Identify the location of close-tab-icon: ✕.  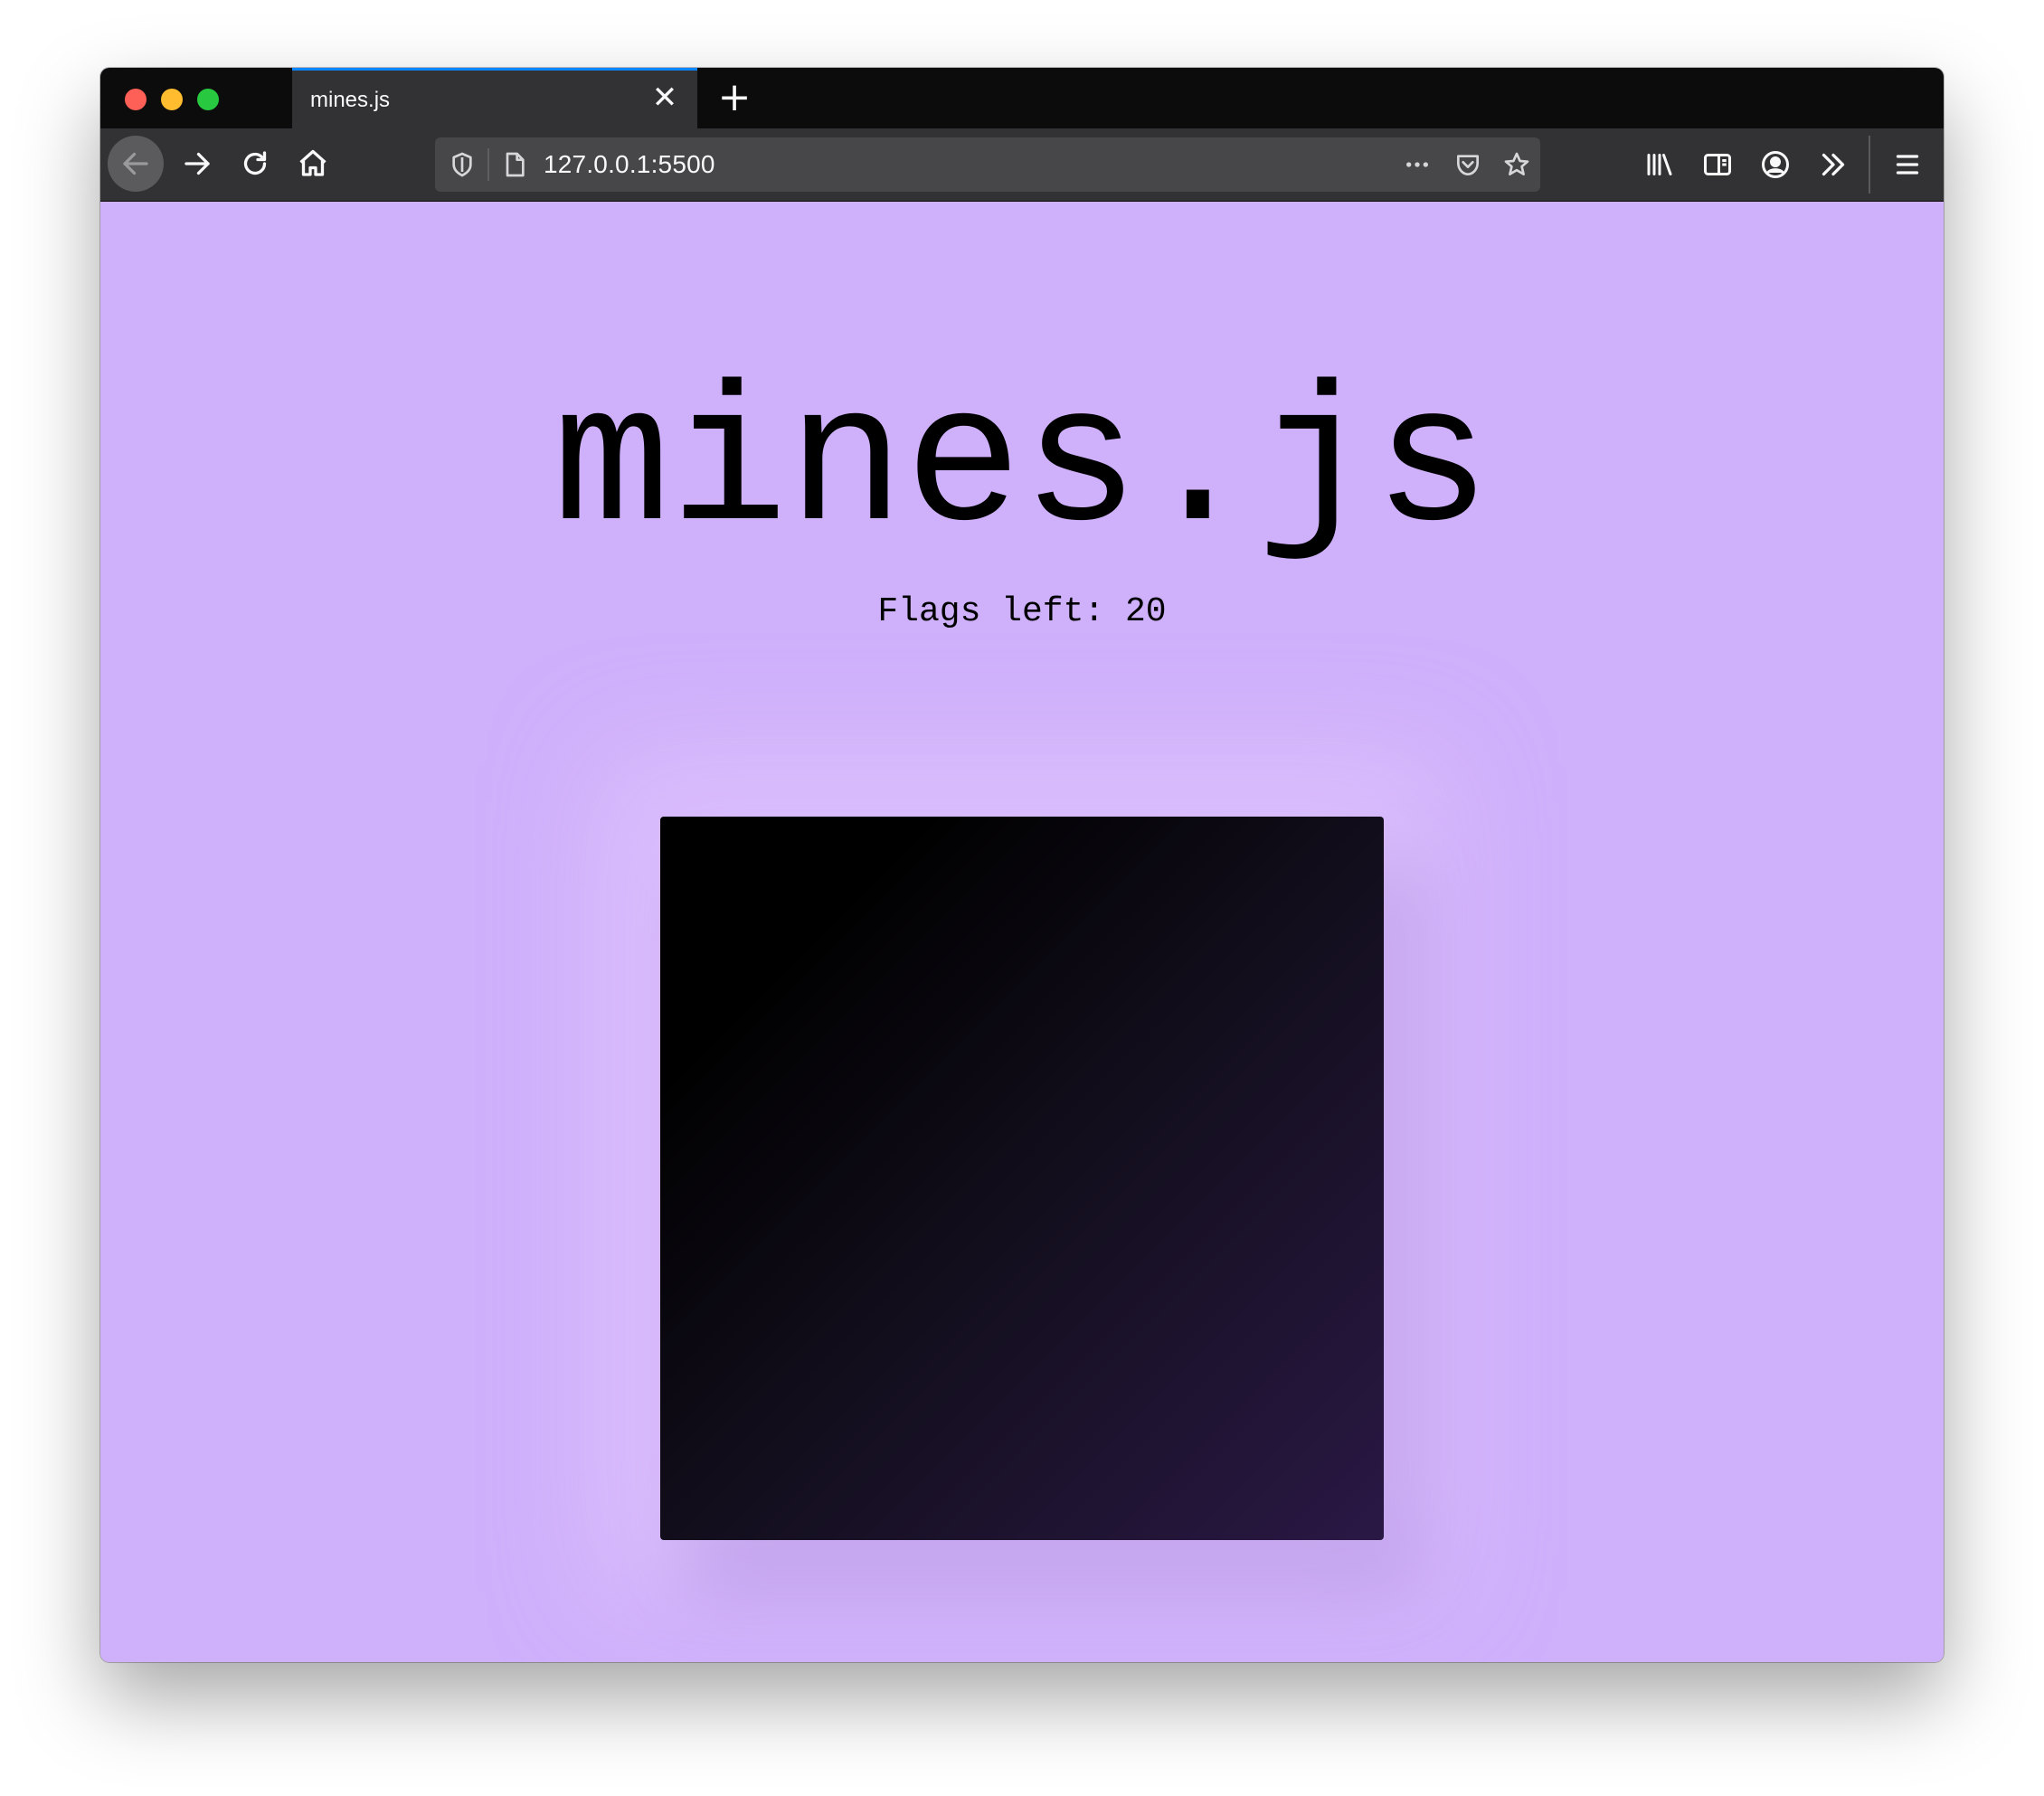
(665, 97).